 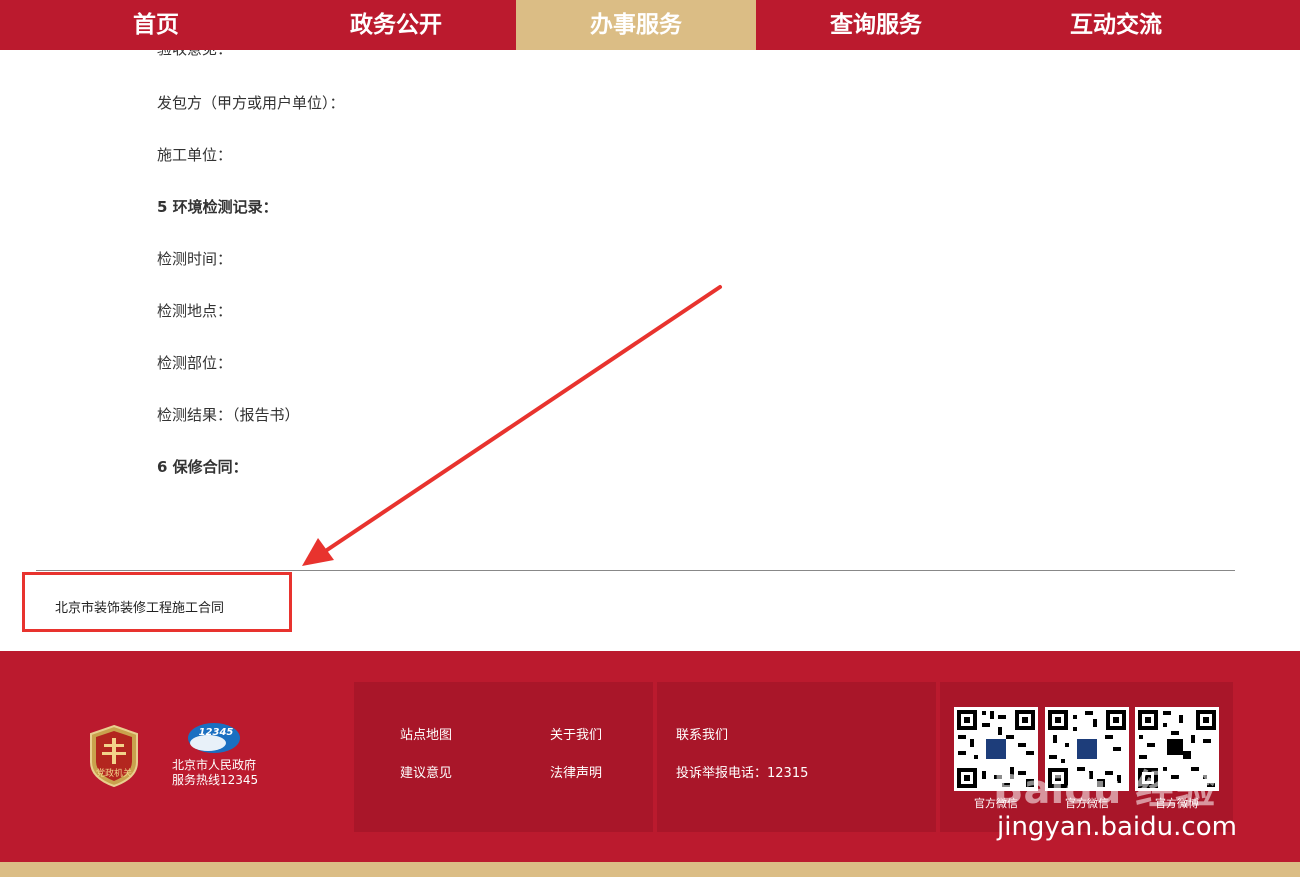 I want to click on content-line: 发包方（甲方或用户单位）：, so click(x=251, y=103).